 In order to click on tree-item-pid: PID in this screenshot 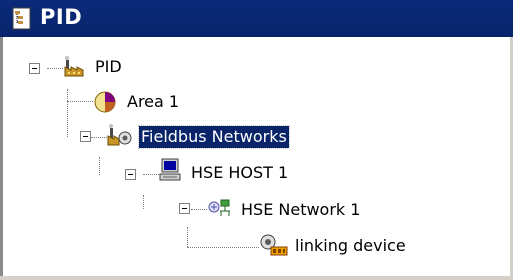, I will do `click(108, 67)`.